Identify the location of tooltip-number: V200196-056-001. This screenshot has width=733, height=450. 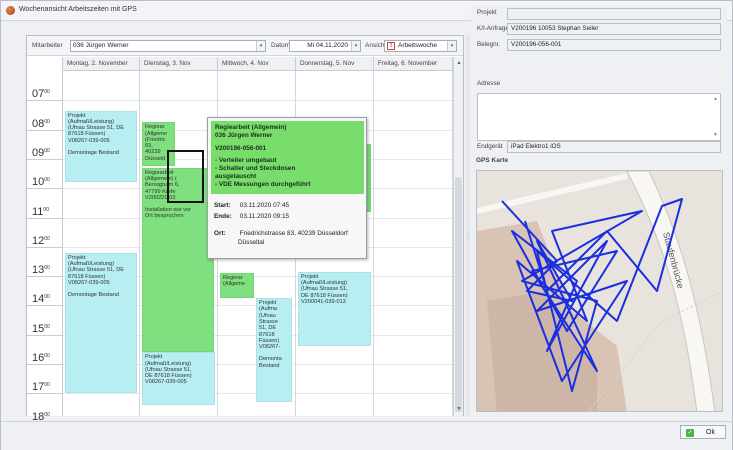
(241, 148).